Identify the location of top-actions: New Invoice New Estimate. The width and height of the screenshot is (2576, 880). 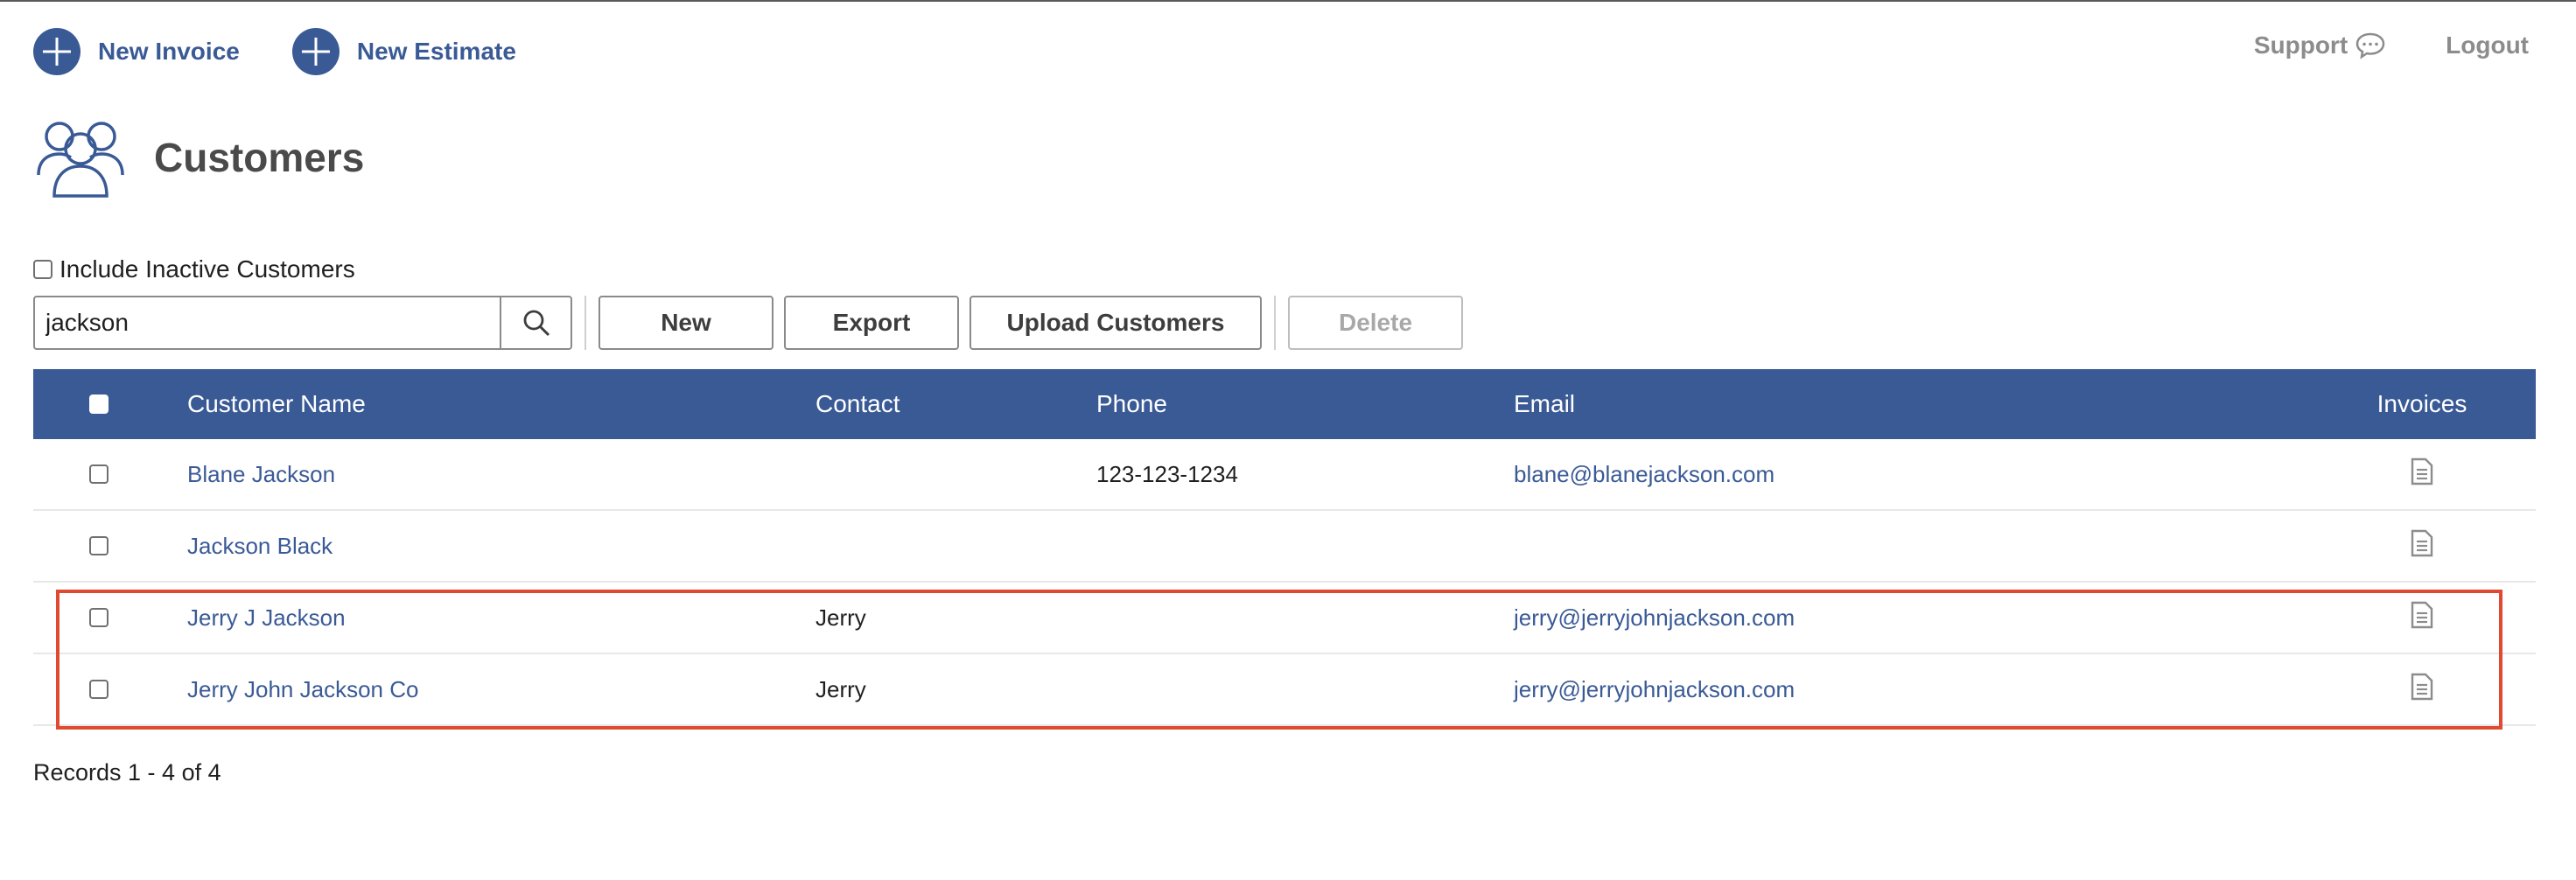
(301, 51).